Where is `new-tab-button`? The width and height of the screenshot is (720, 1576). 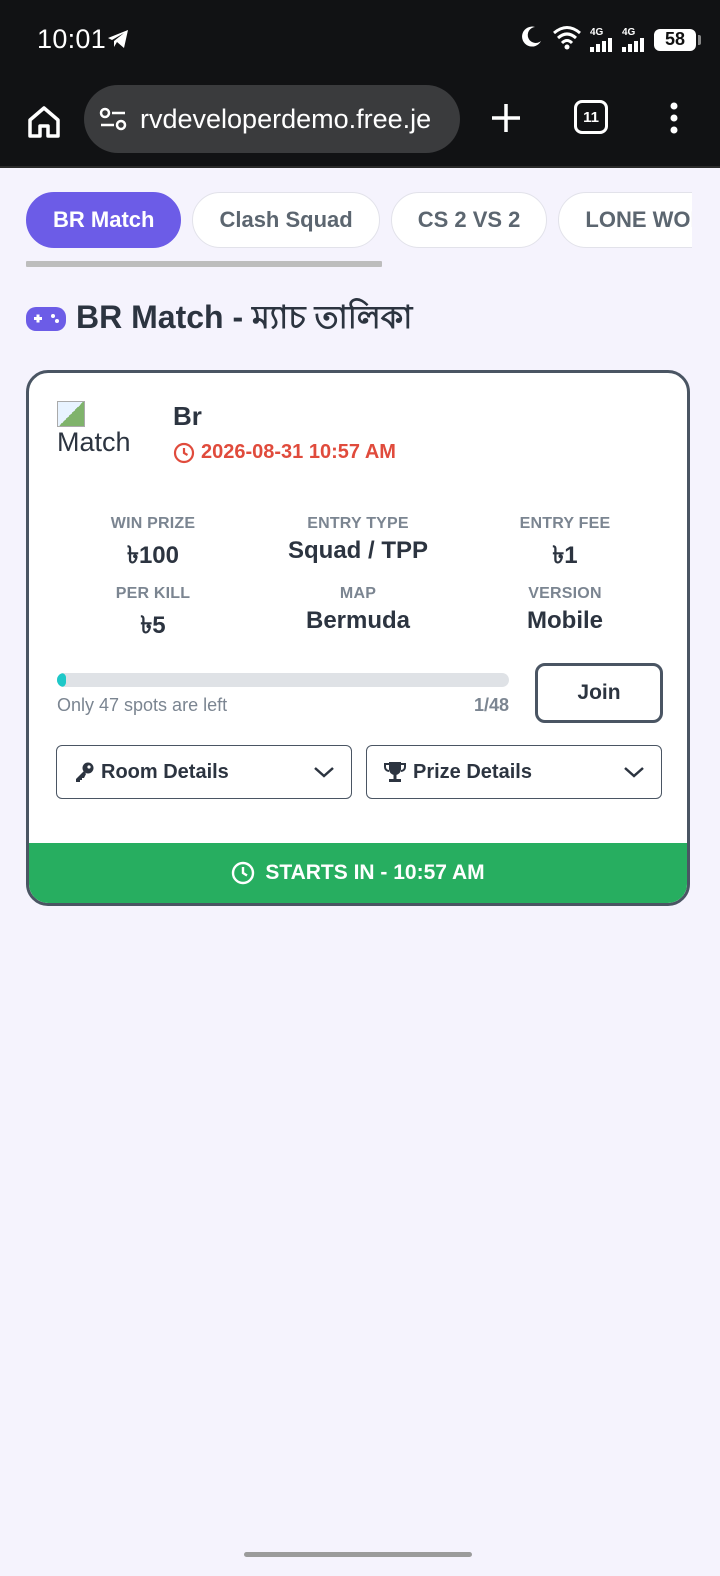
new-tab-button is located at coordinates (506, 118).